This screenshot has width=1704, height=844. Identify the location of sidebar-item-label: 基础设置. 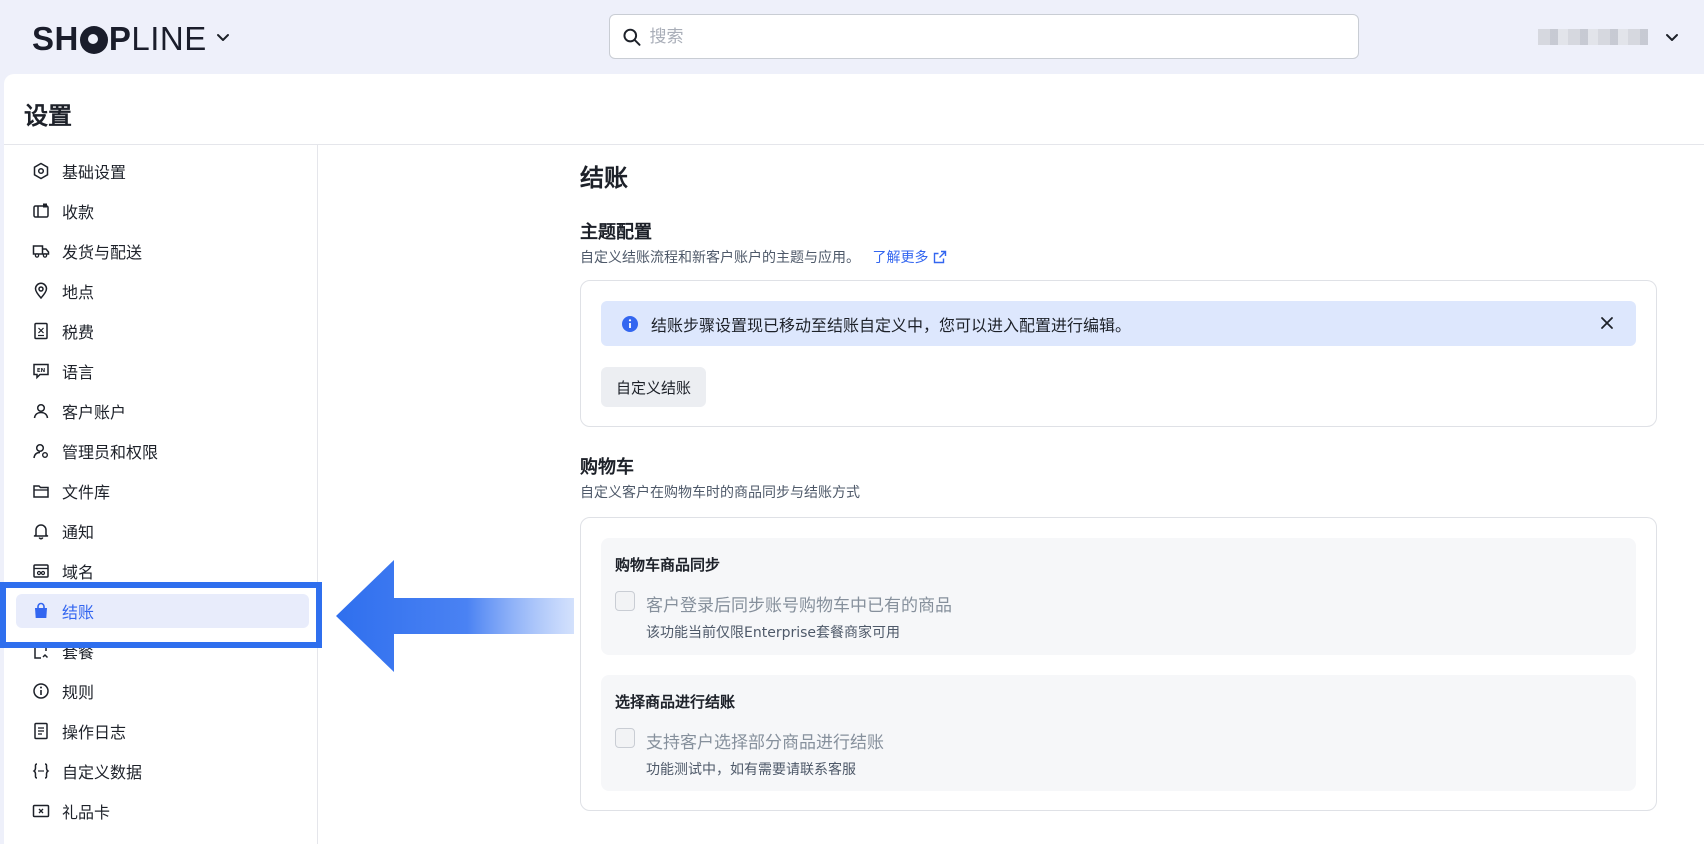
(94, 172).